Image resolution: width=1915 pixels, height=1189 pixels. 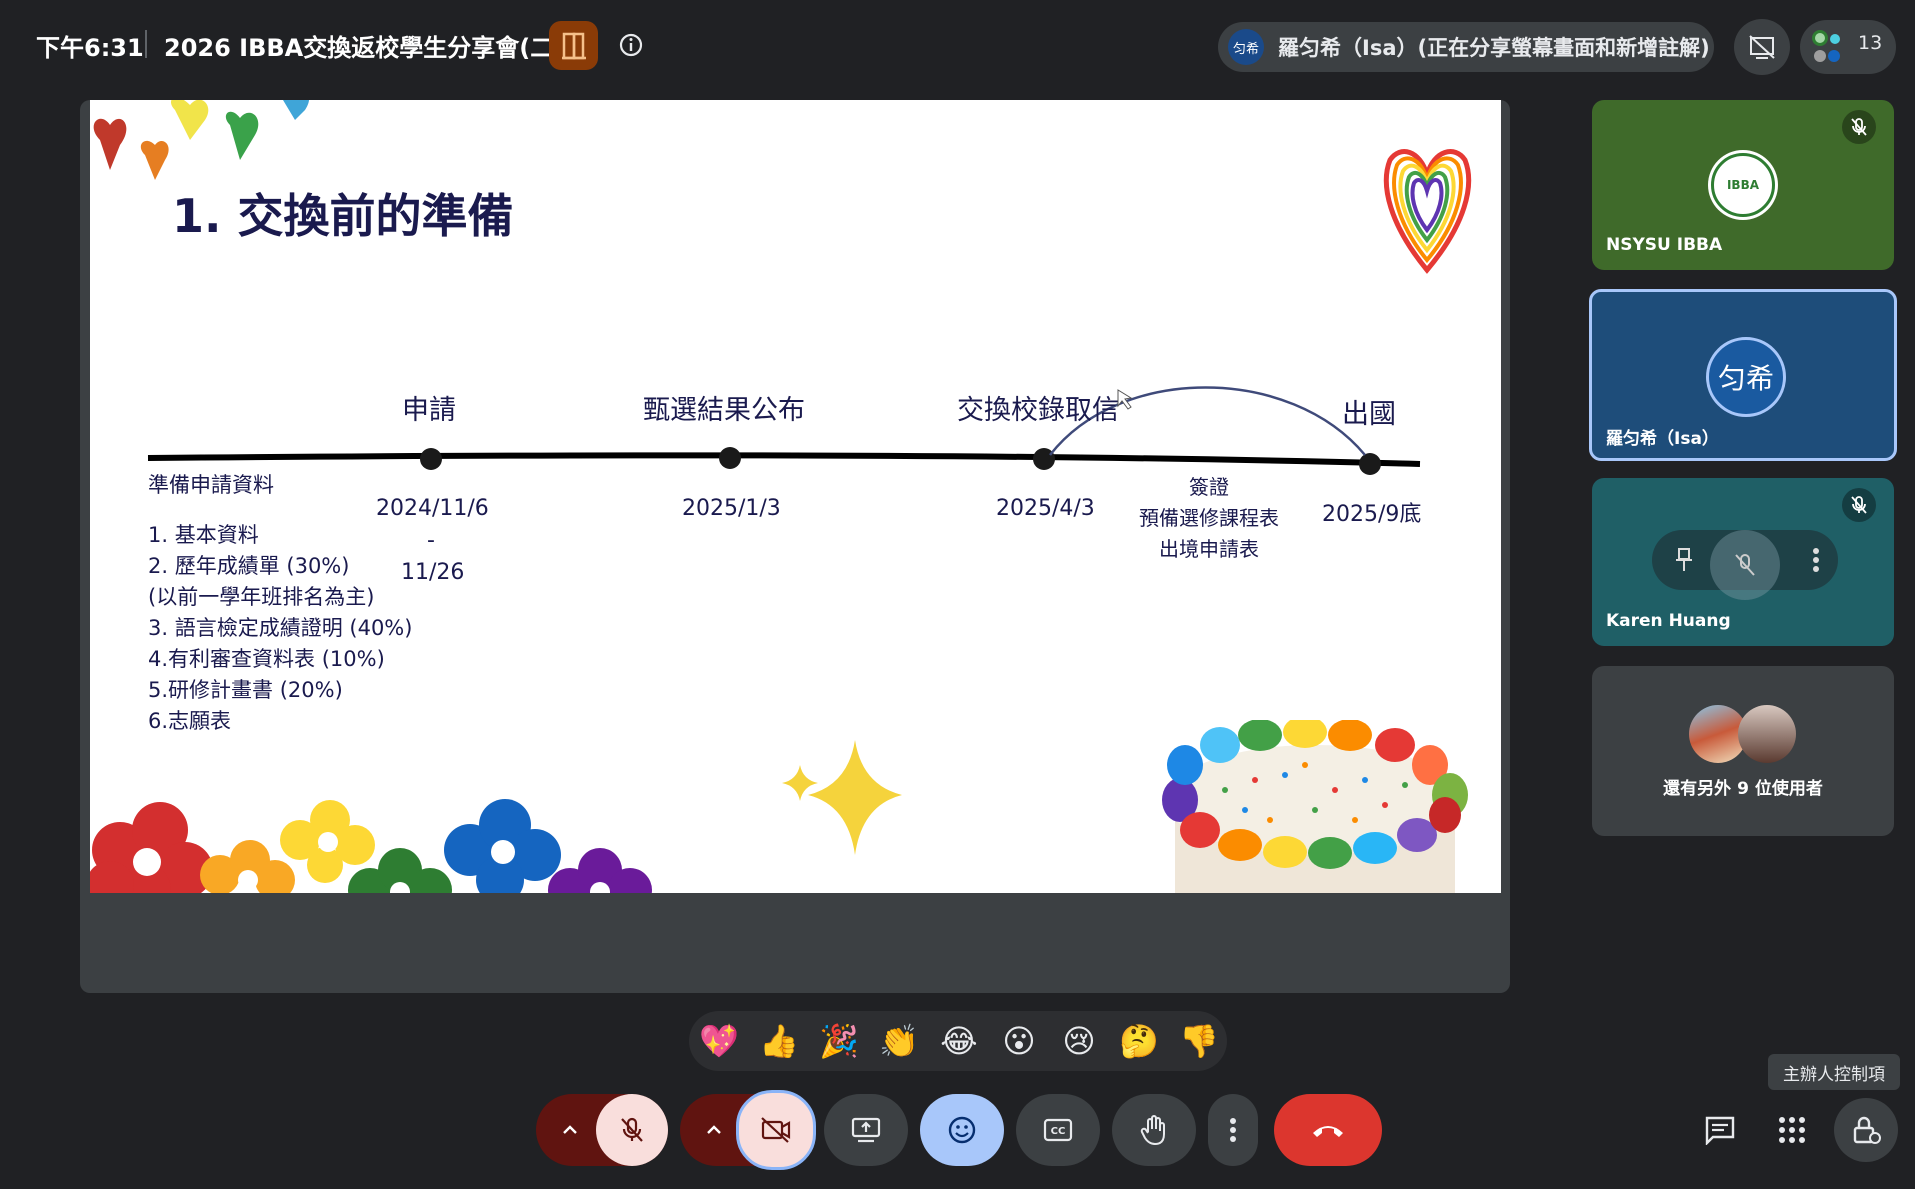 I want to click on clock: 下午6:31, so click(x=90, y=48).